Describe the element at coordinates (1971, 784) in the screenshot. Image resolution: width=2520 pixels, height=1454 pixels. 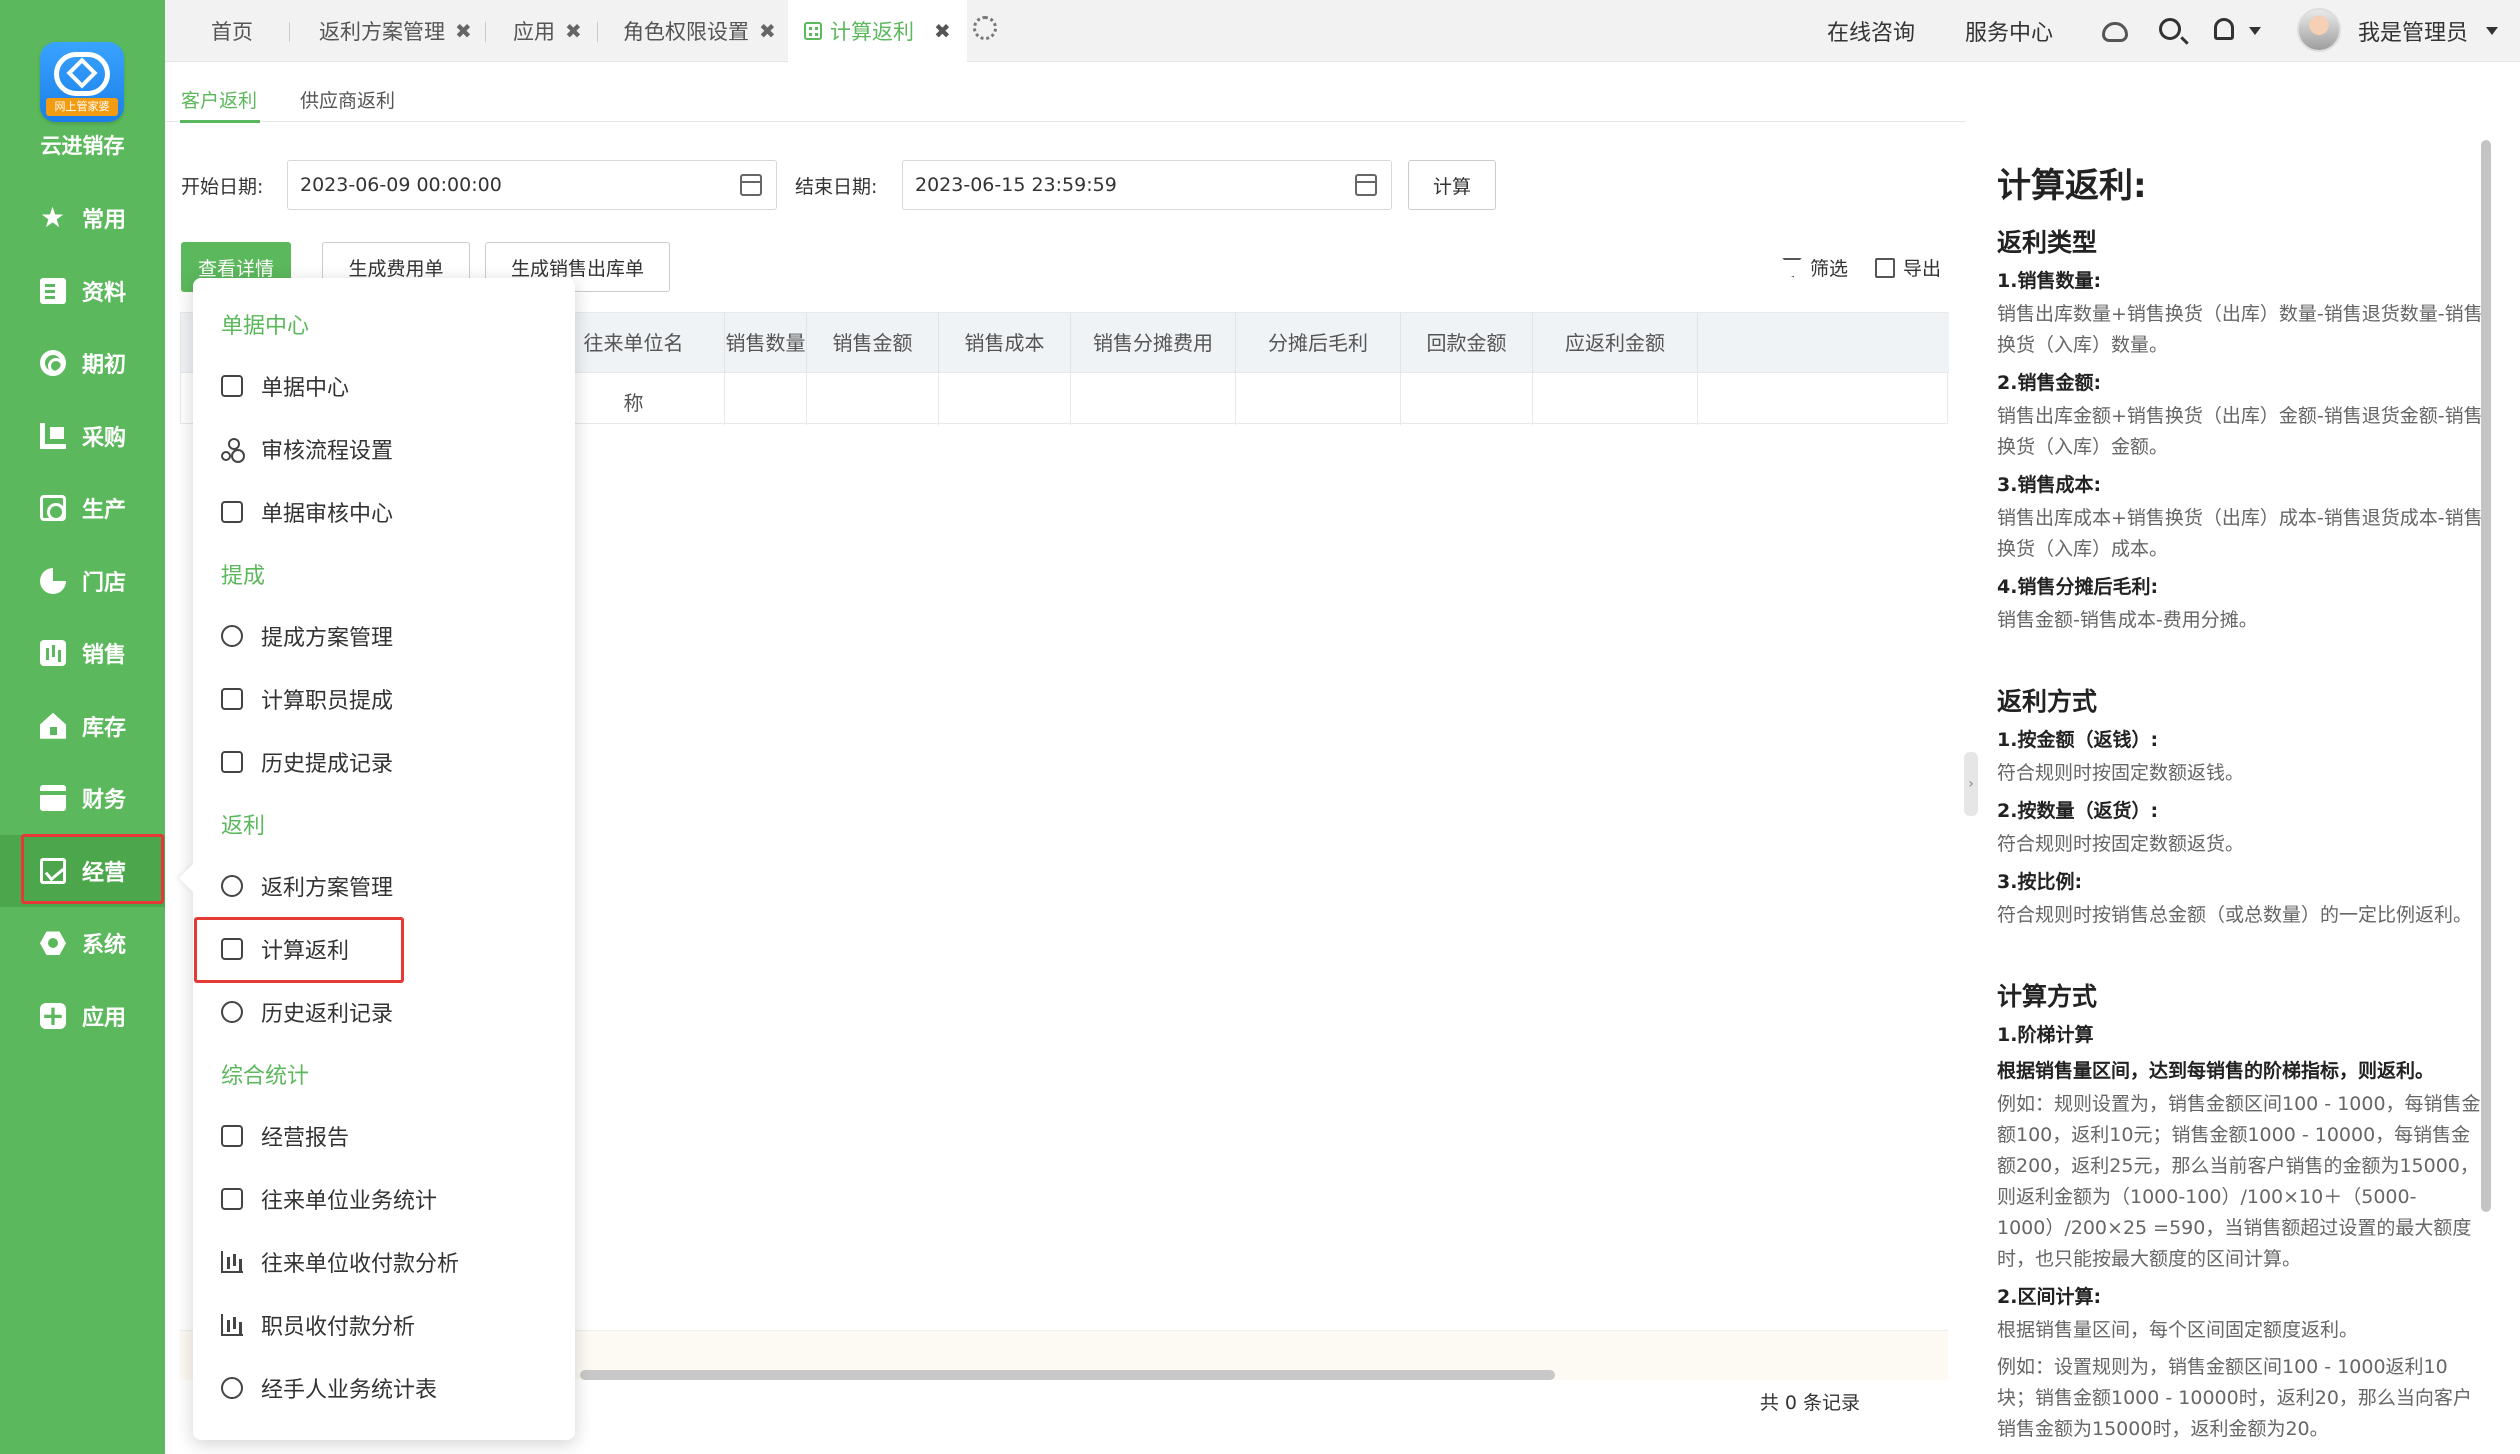
I see `collapse-panel-handle: ›` at that location.